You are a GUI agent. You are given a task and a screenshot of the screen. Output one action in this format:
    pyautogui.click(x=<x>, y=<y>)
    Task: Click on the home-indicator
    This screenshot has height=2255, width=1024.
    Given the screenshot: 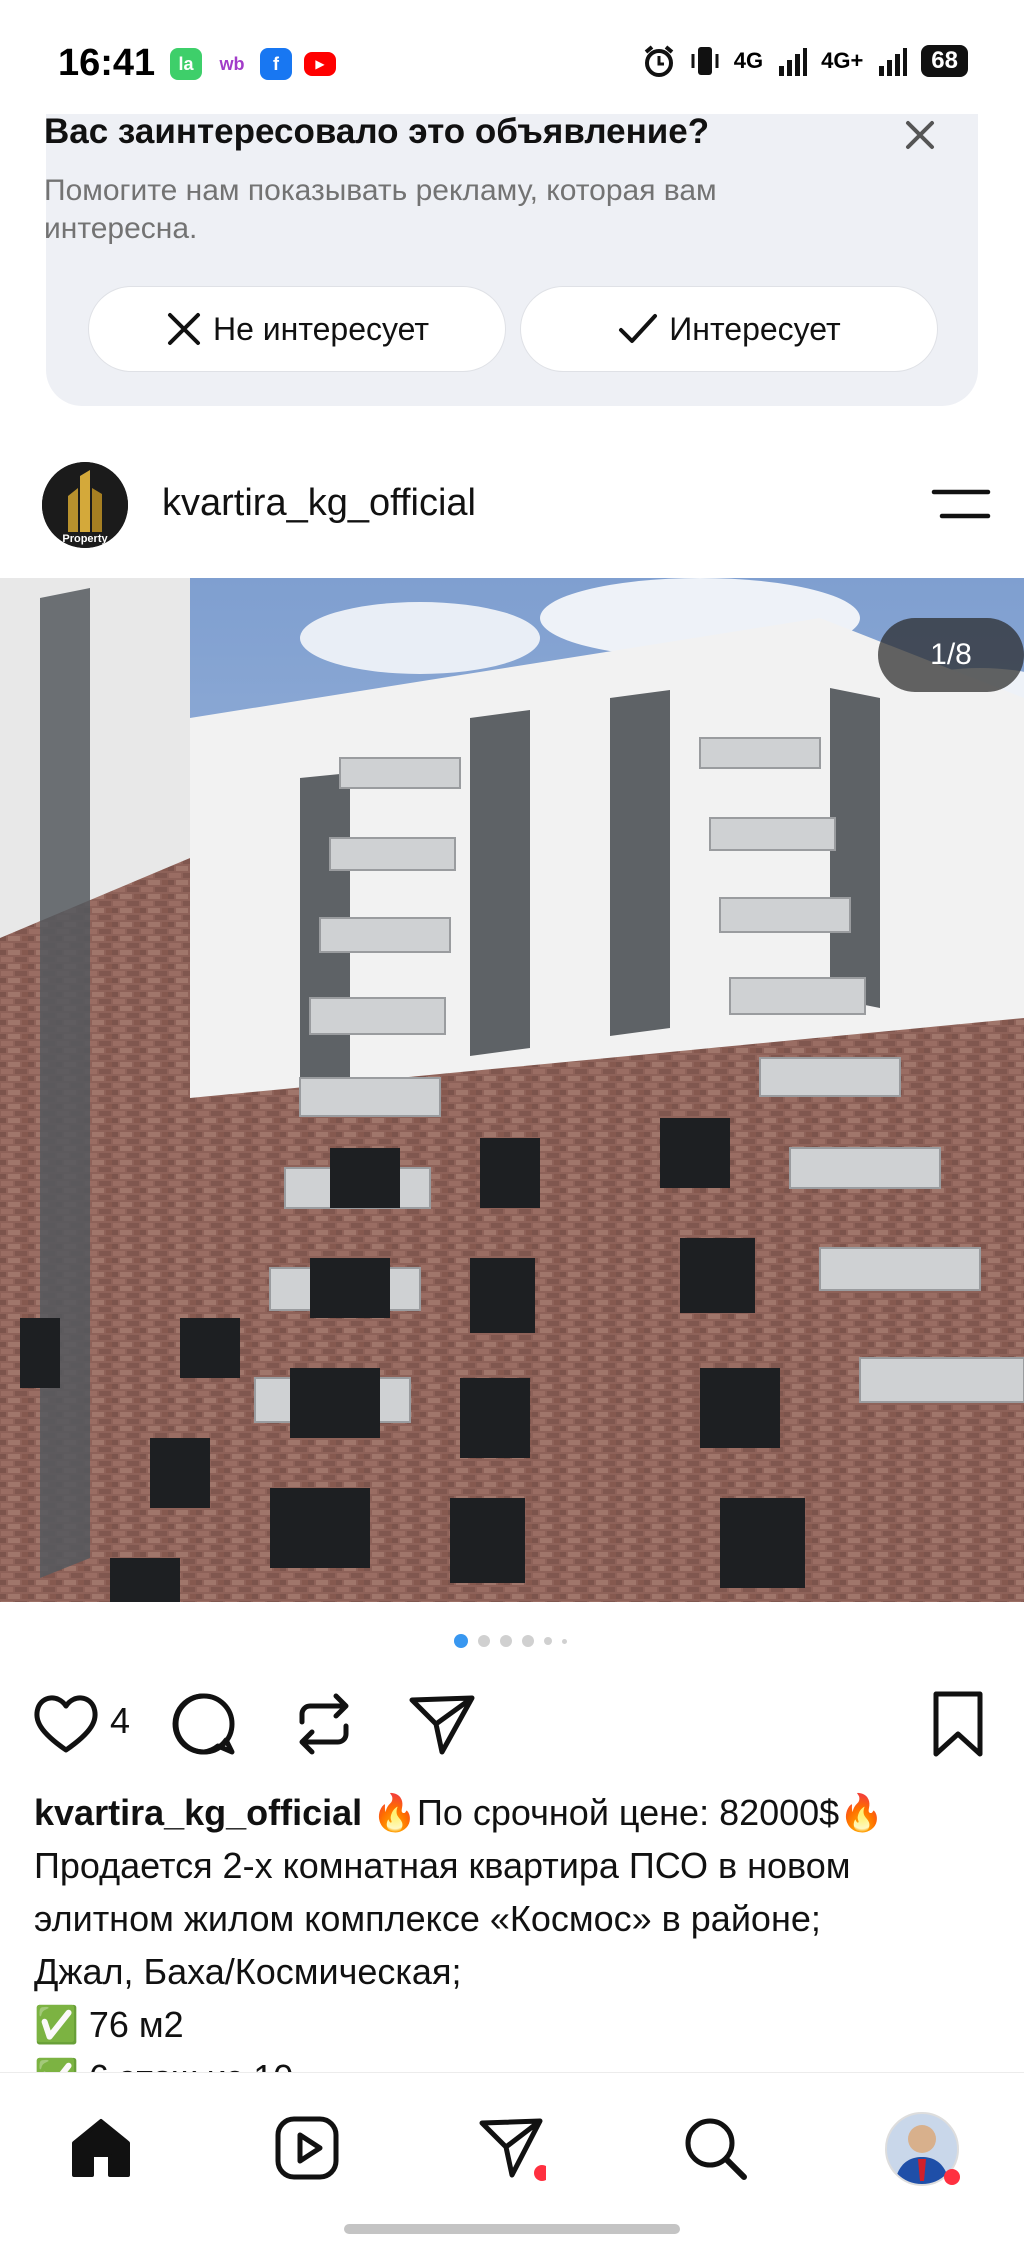 What is the action you would take?
    pyautogui.click(x=512, y=2229)
    